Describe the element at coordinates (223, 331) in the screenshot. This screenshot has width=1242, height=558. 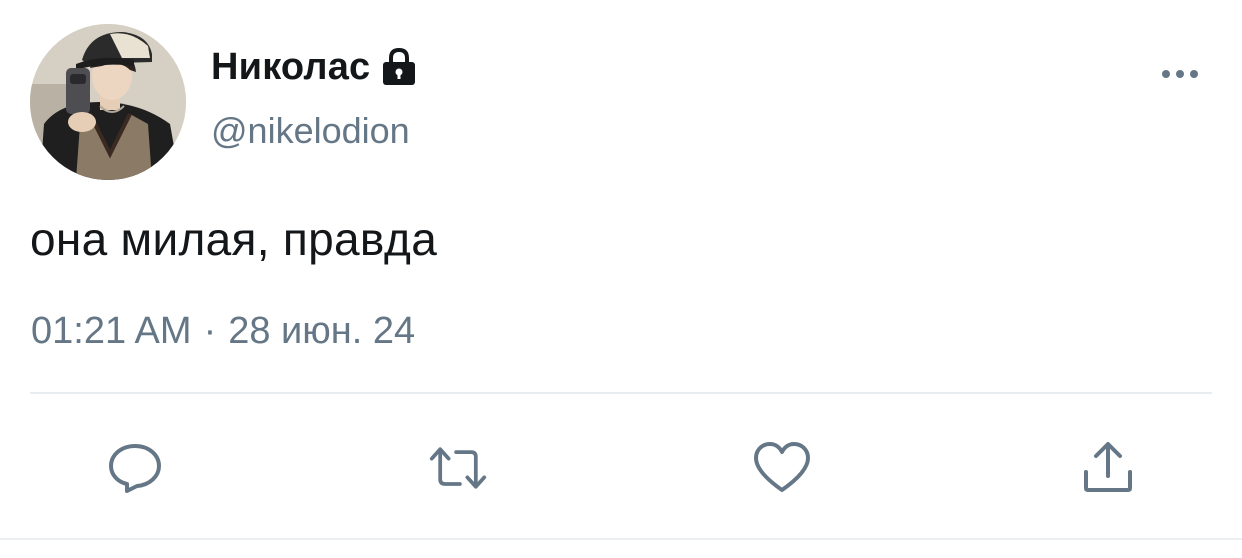
I see `tweet-timestamp: 01:21 AM · 28 июн. 24` at that location.